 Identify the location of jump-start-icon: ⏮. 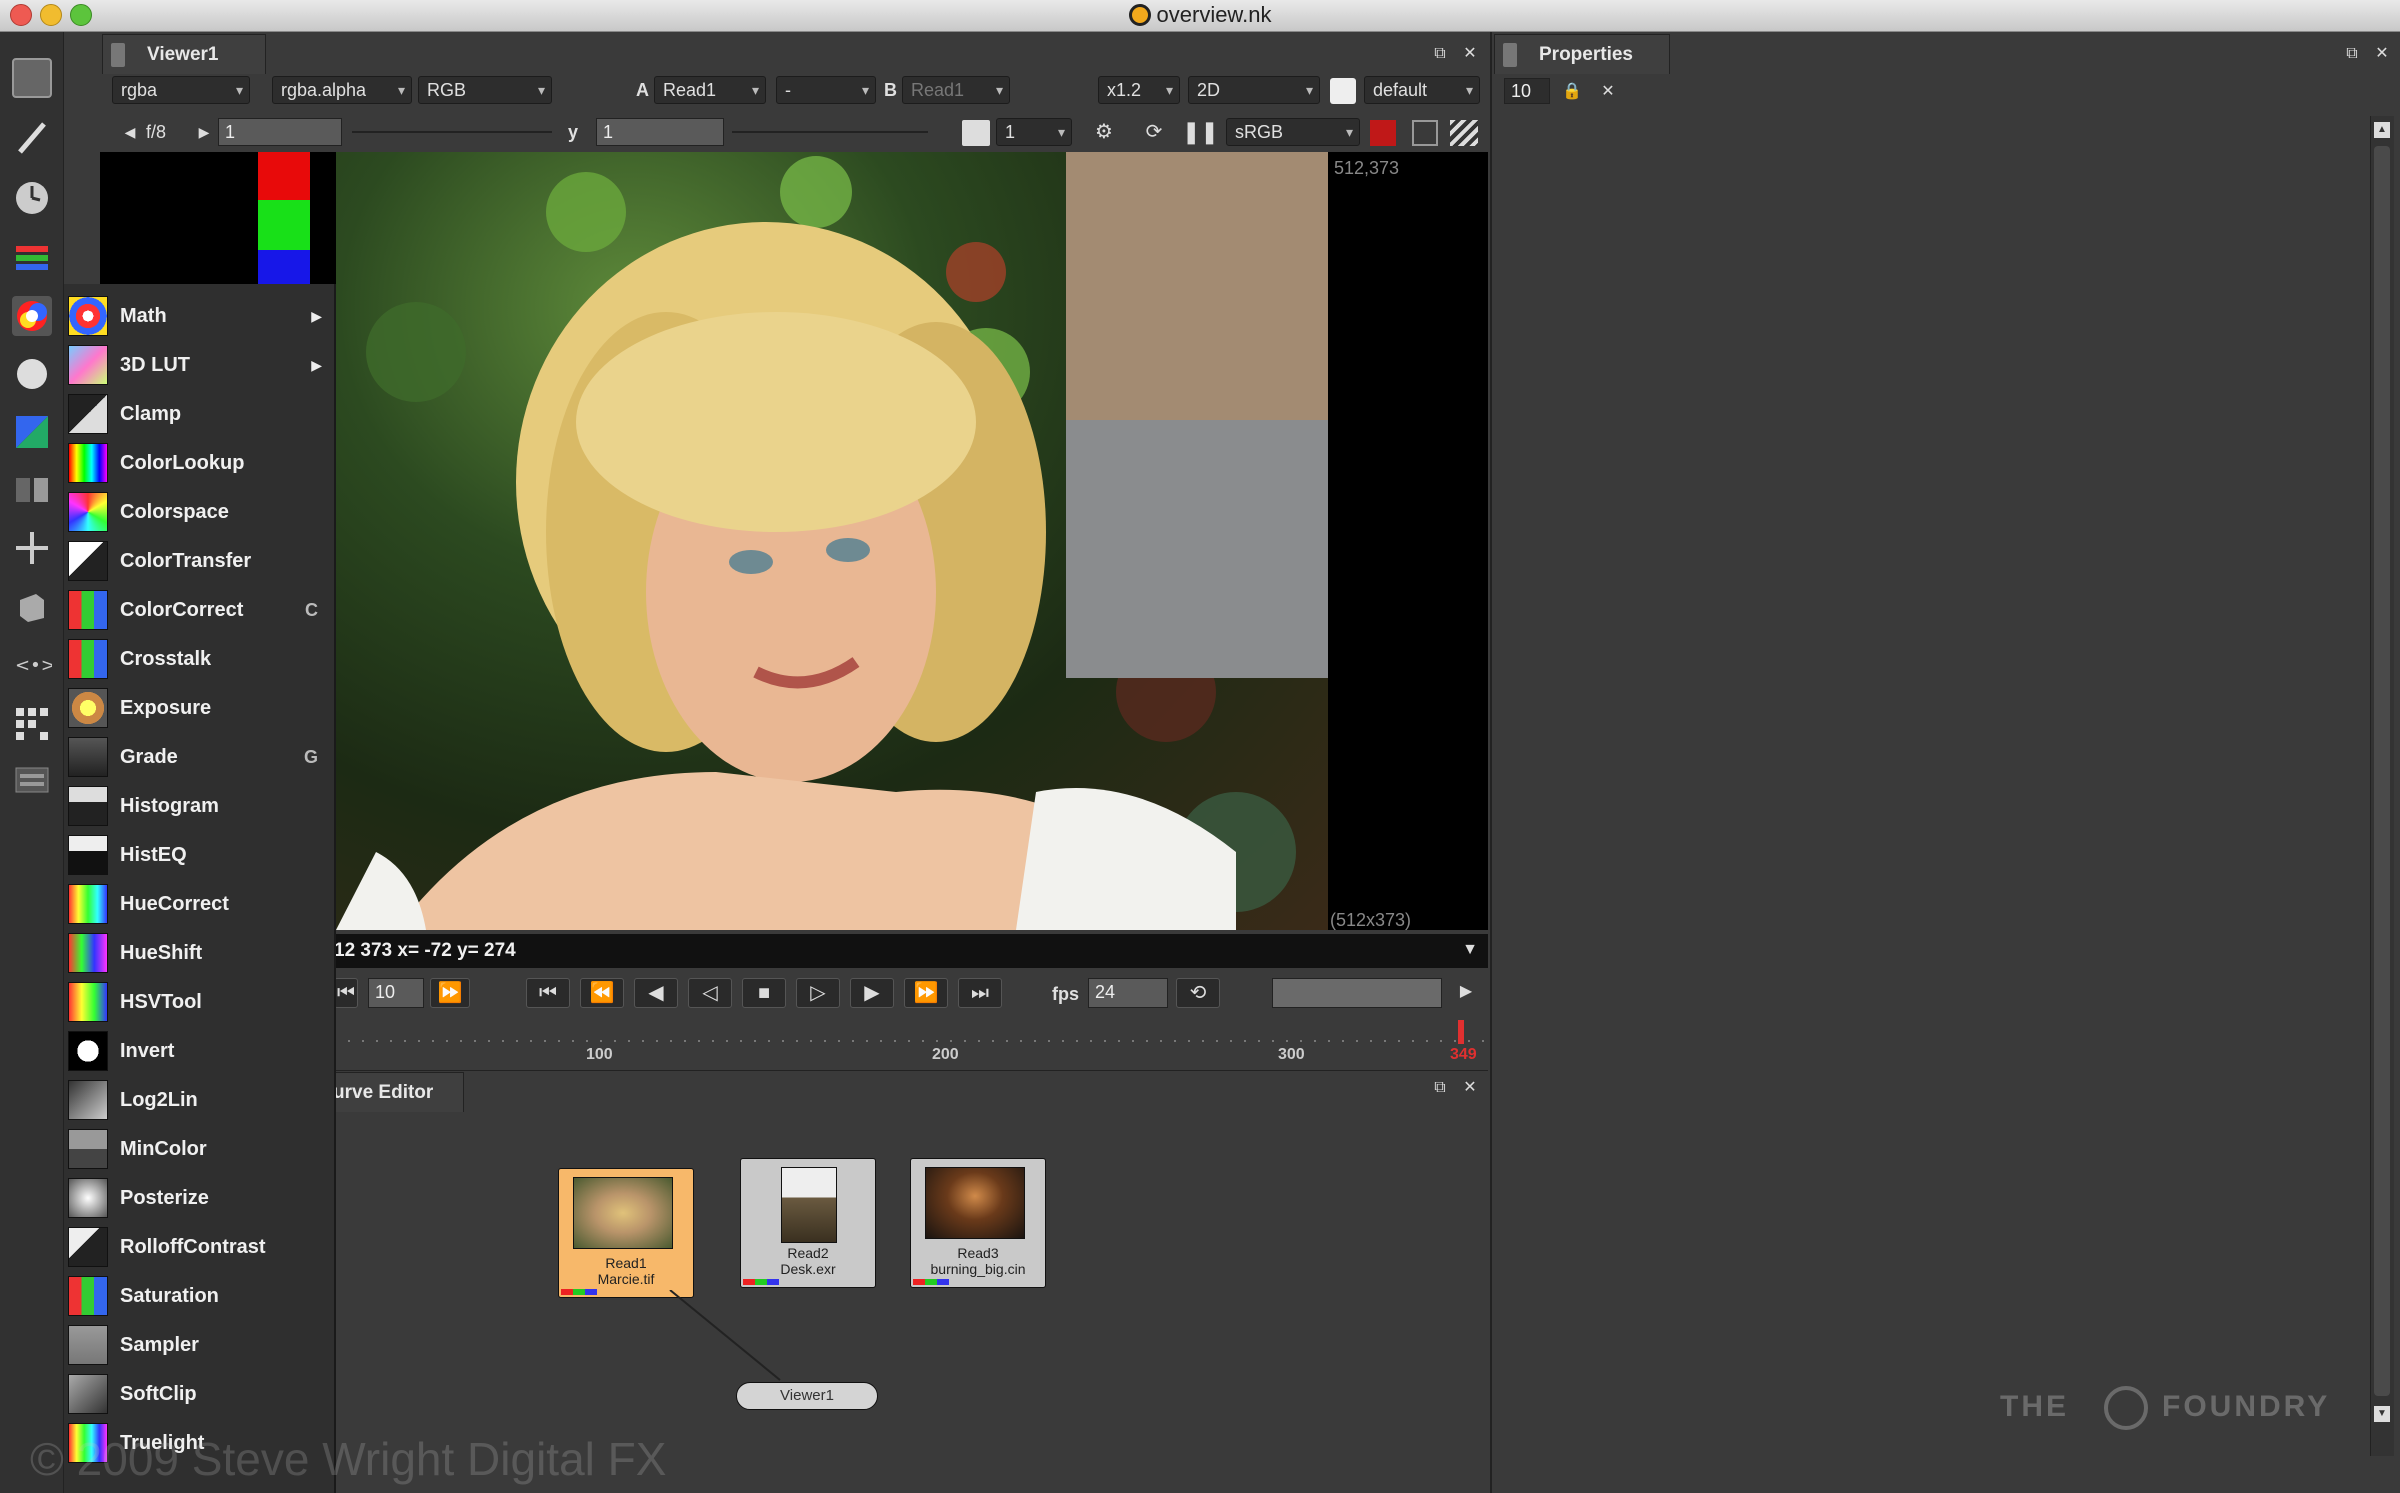
(346, 993).